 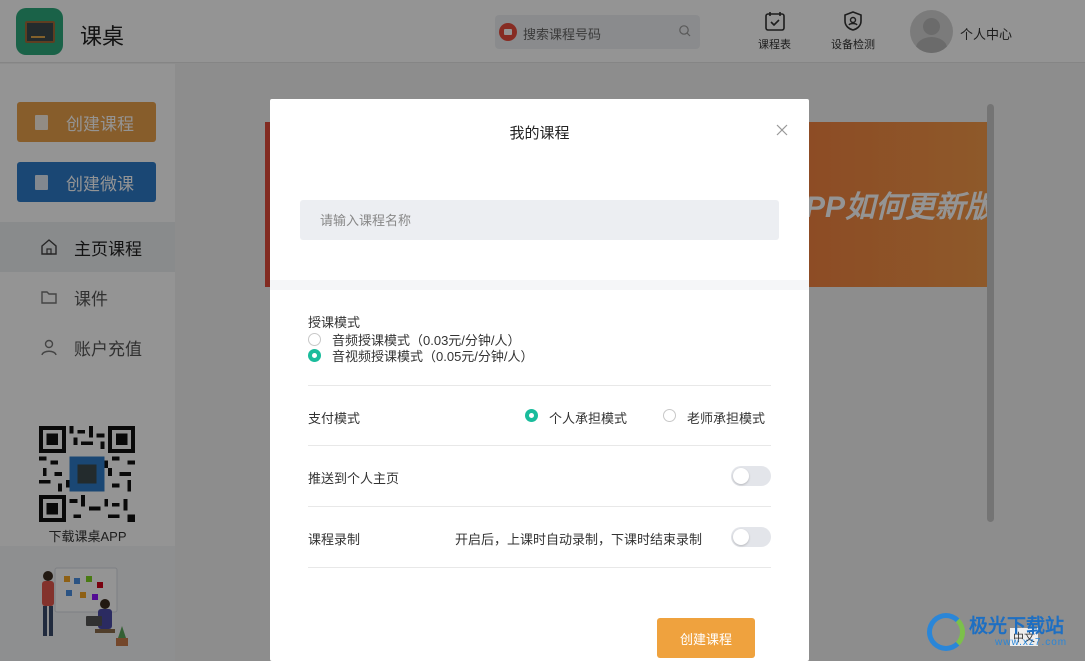 What do you see at coordinates (433, 355) in the screenshot?
I see `av-mode-label: 音视频授课模式（0.05元/分钟/人）` at bounding box center [433, 355].